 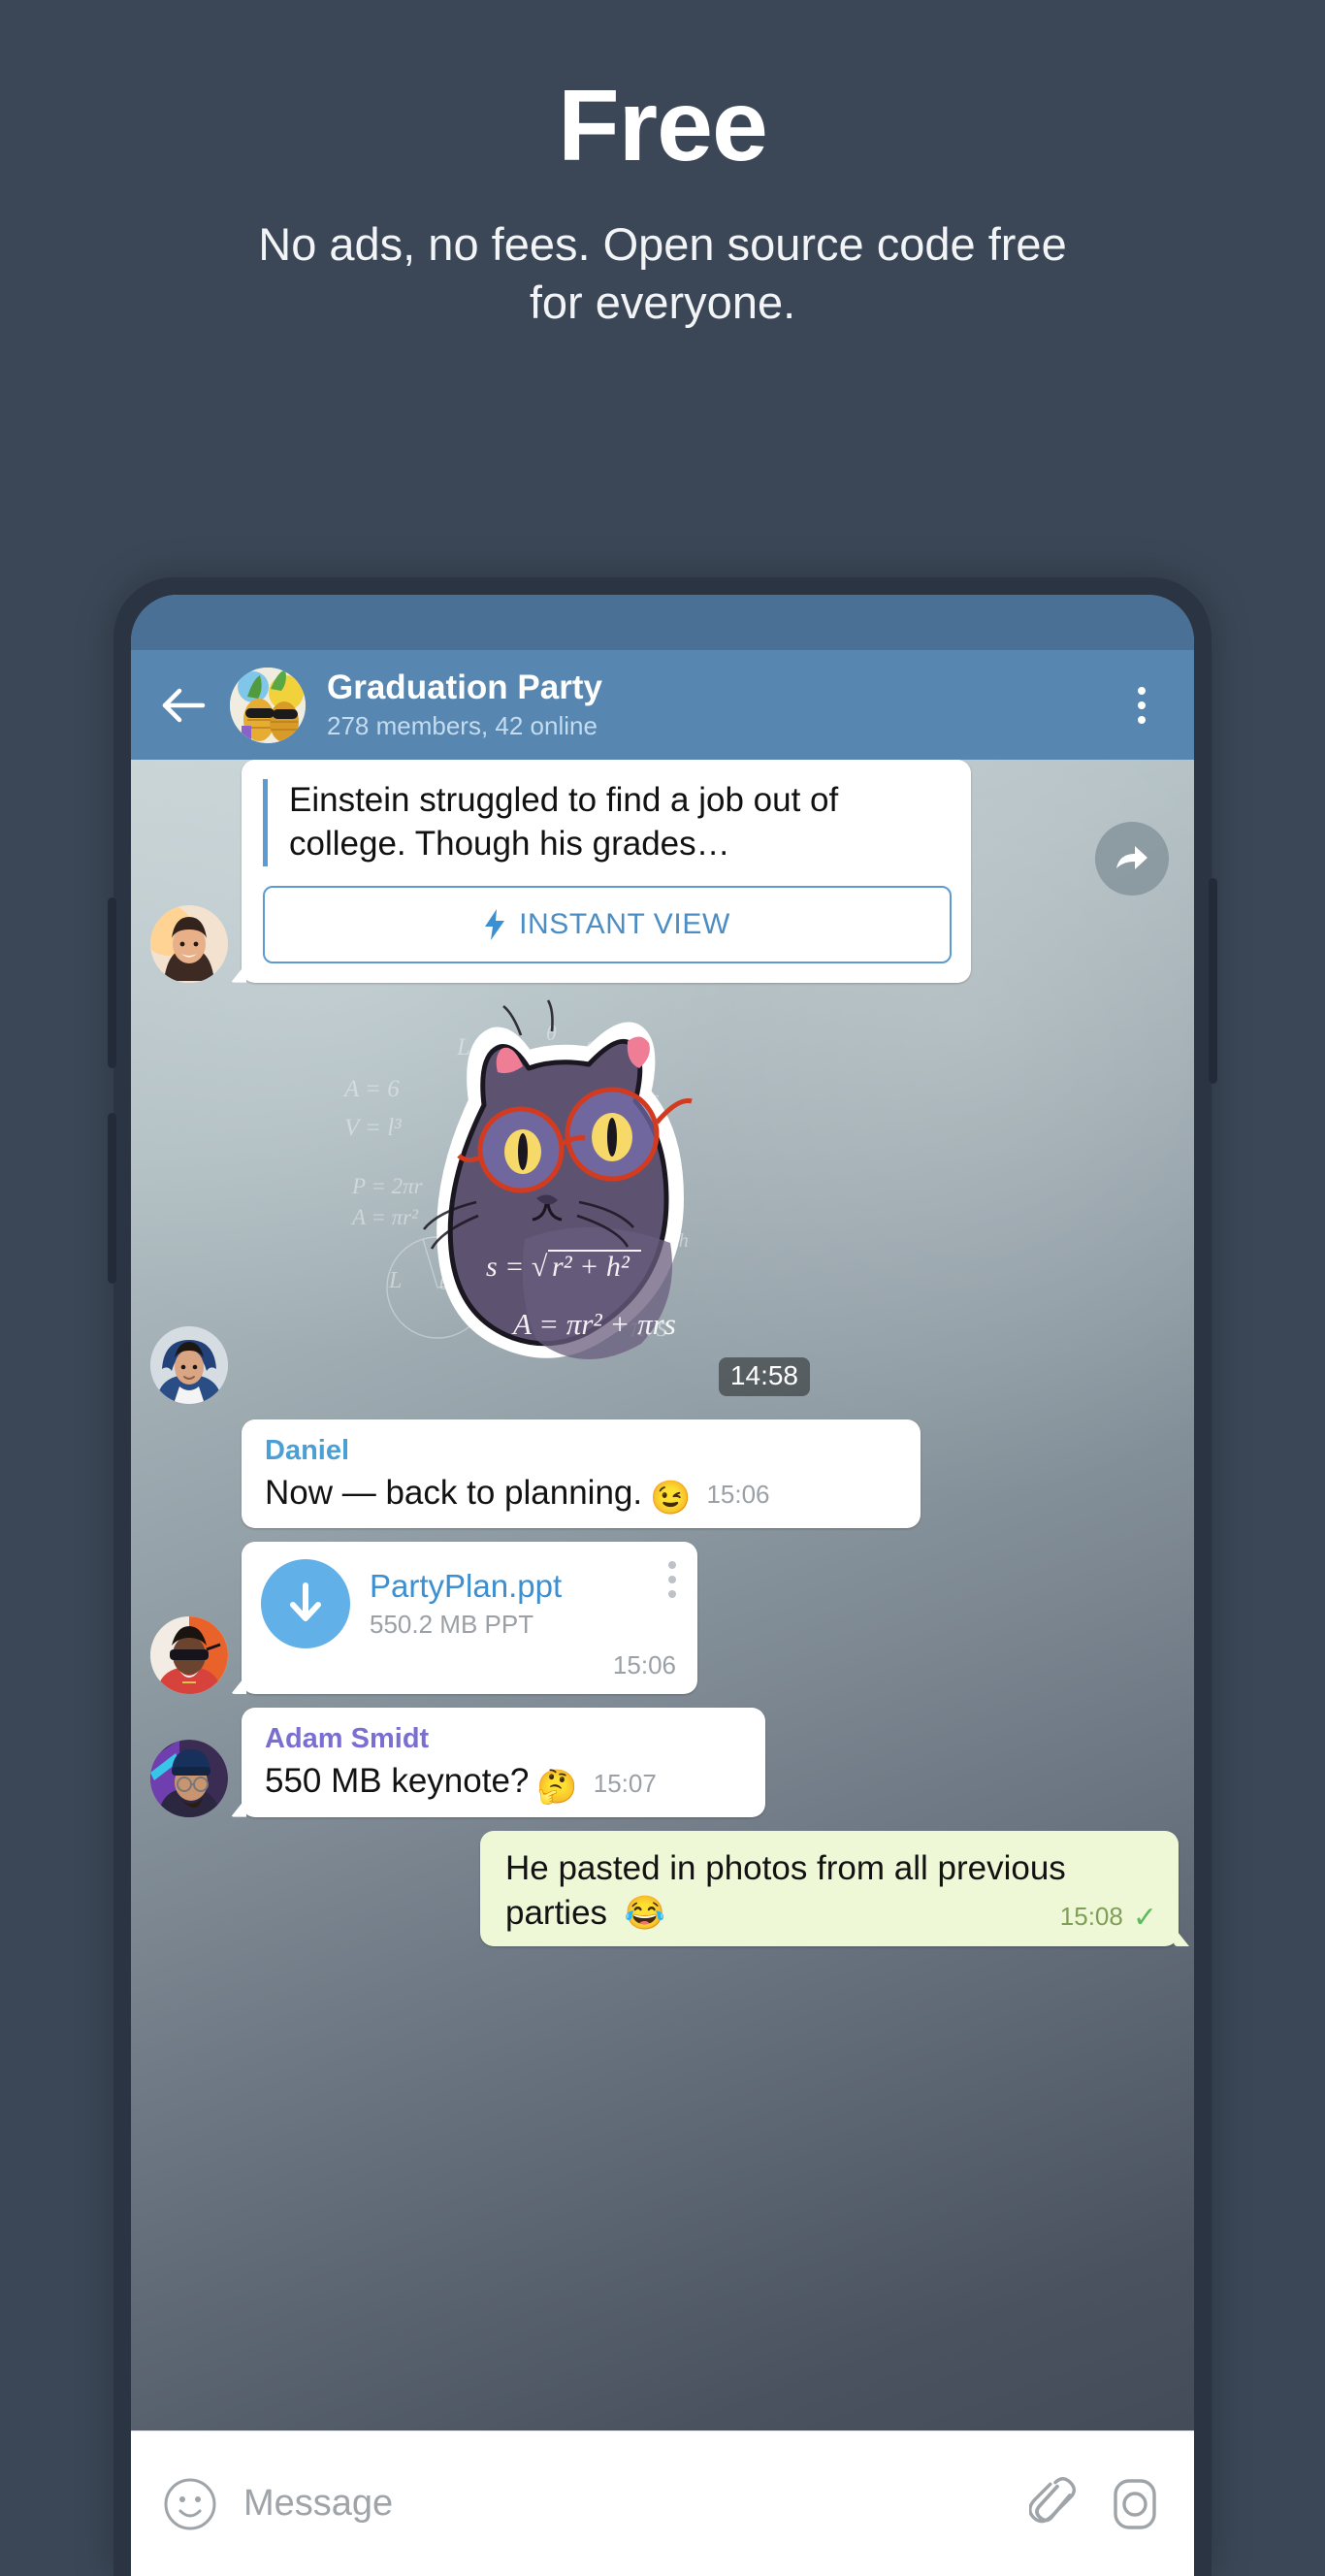 I want to click on search-input: Message, so click(x=621, y=2504).